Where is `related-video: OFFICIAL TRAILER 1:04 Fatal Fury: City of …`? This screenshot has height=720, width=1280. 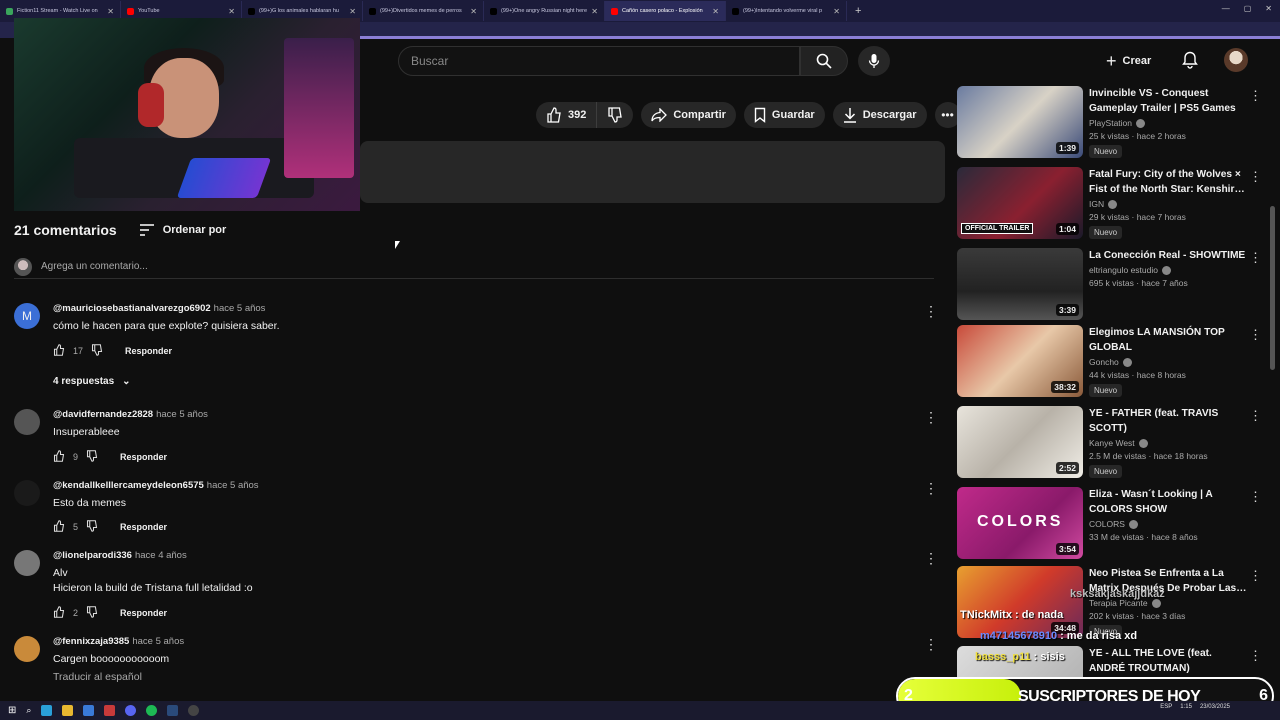
related-video: OFFICIAL TRAILER 1:04 Fatal Fury: City of … is located at coordinates (1112, 203).